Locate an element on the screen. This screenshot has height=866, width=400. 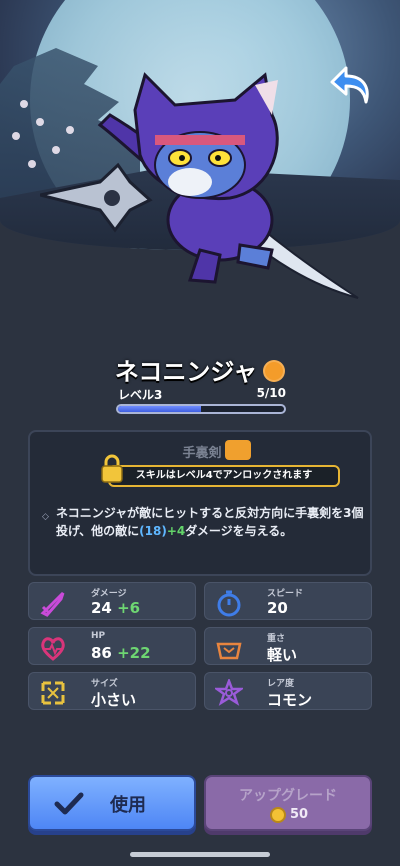
stat-card: 重さ 軽い is located at coordinates (288, 646).